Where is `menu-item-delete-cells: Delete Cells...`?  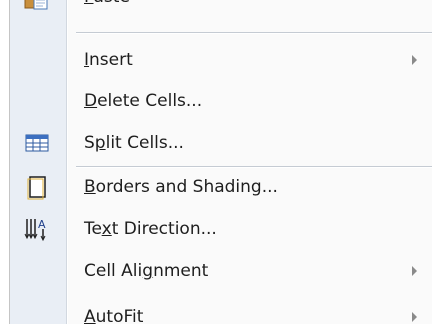
menu-item-delete-cells: Delete Cells... is located at coordinates (221, 101).